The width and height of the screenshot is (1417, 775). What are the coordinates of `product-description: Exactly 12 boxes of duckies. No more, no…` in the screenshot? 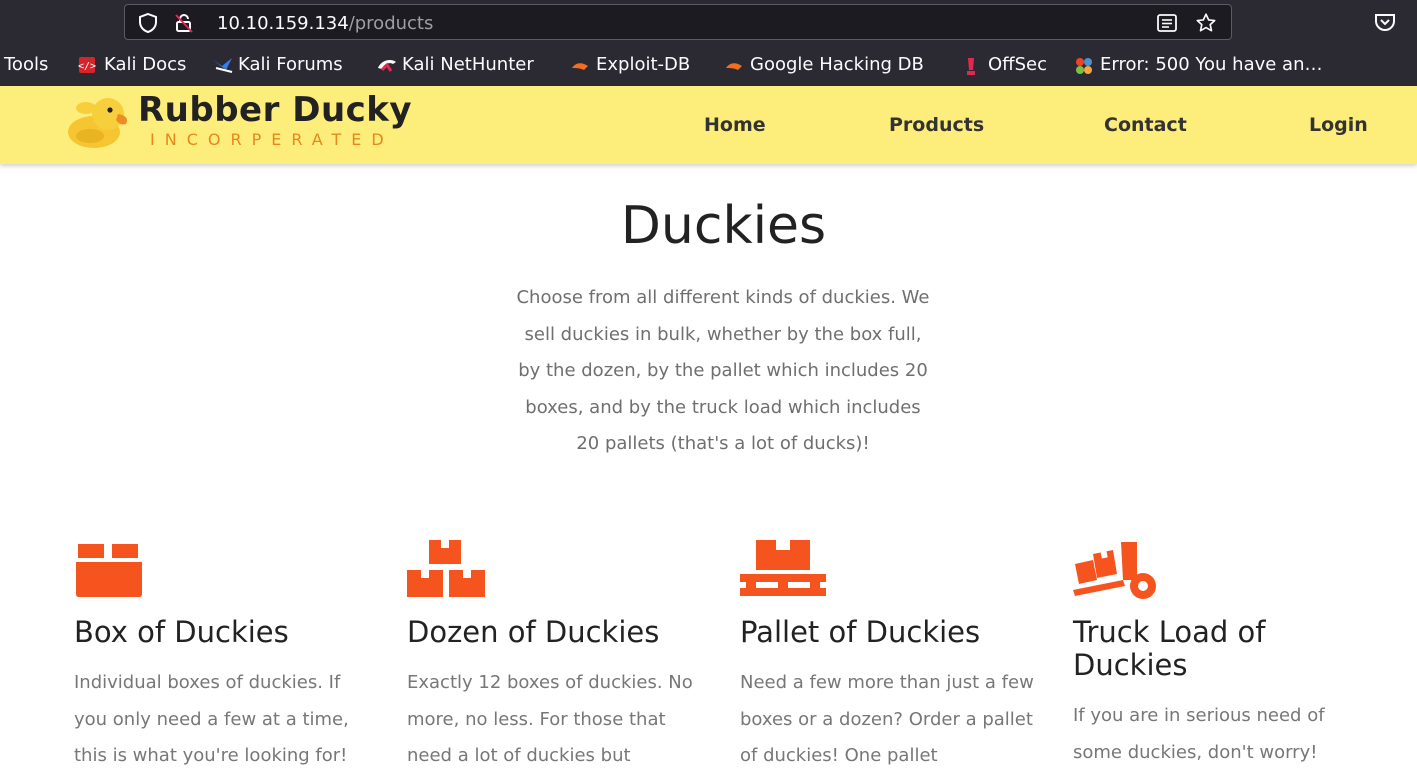 It's located at (550, 719).